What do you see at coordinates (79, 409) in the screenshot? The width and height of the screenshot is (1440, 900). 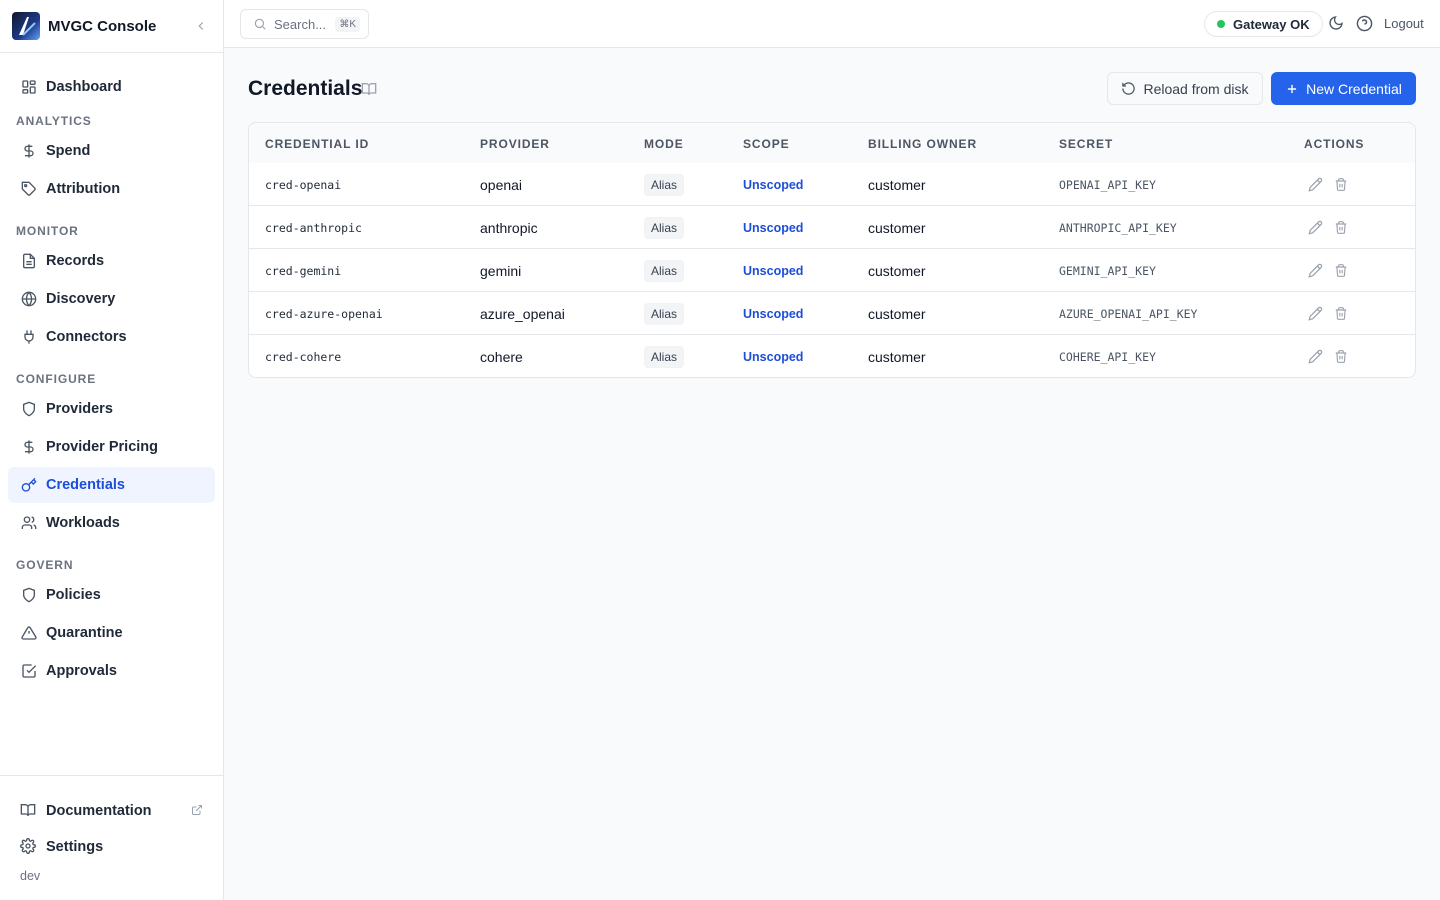 I see `sidebar-item-label: Providers` at bounding box center [79, 409].